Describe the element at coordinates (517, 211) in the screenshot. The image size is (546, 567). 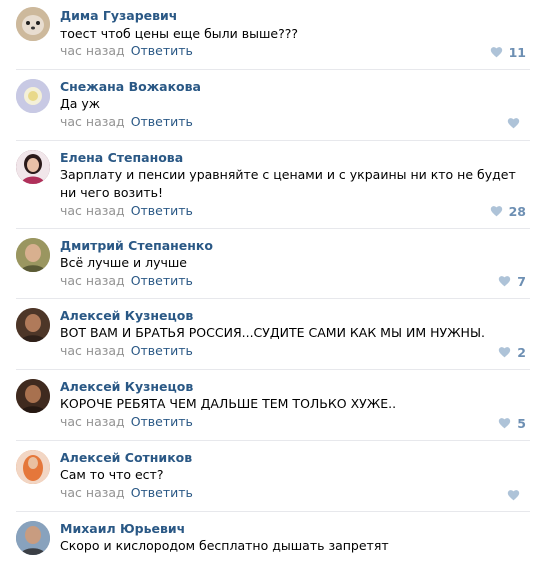
I see `like-count: 28` at that location.